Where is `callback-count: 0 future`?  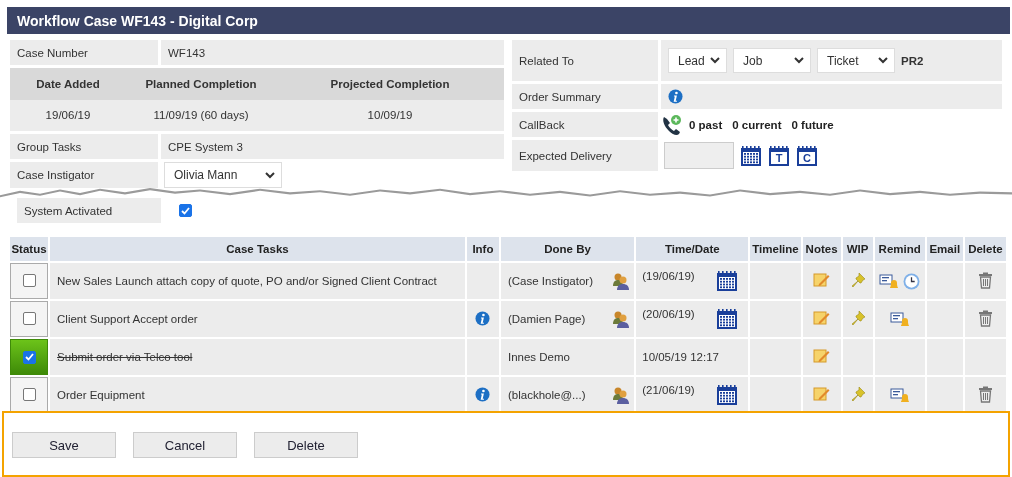 callback-count: 0 future is located at coordinates (812, 124).